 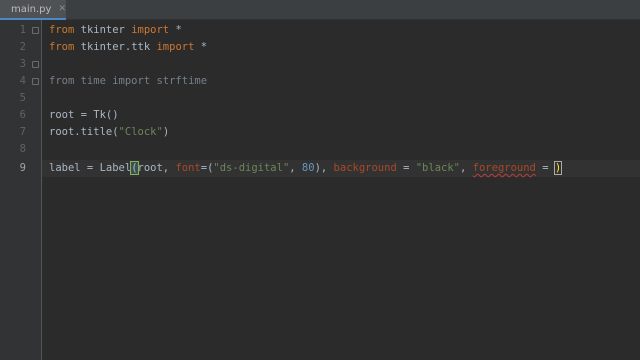 I want to click on line-number-active: 9, so click(x=22, y=168).